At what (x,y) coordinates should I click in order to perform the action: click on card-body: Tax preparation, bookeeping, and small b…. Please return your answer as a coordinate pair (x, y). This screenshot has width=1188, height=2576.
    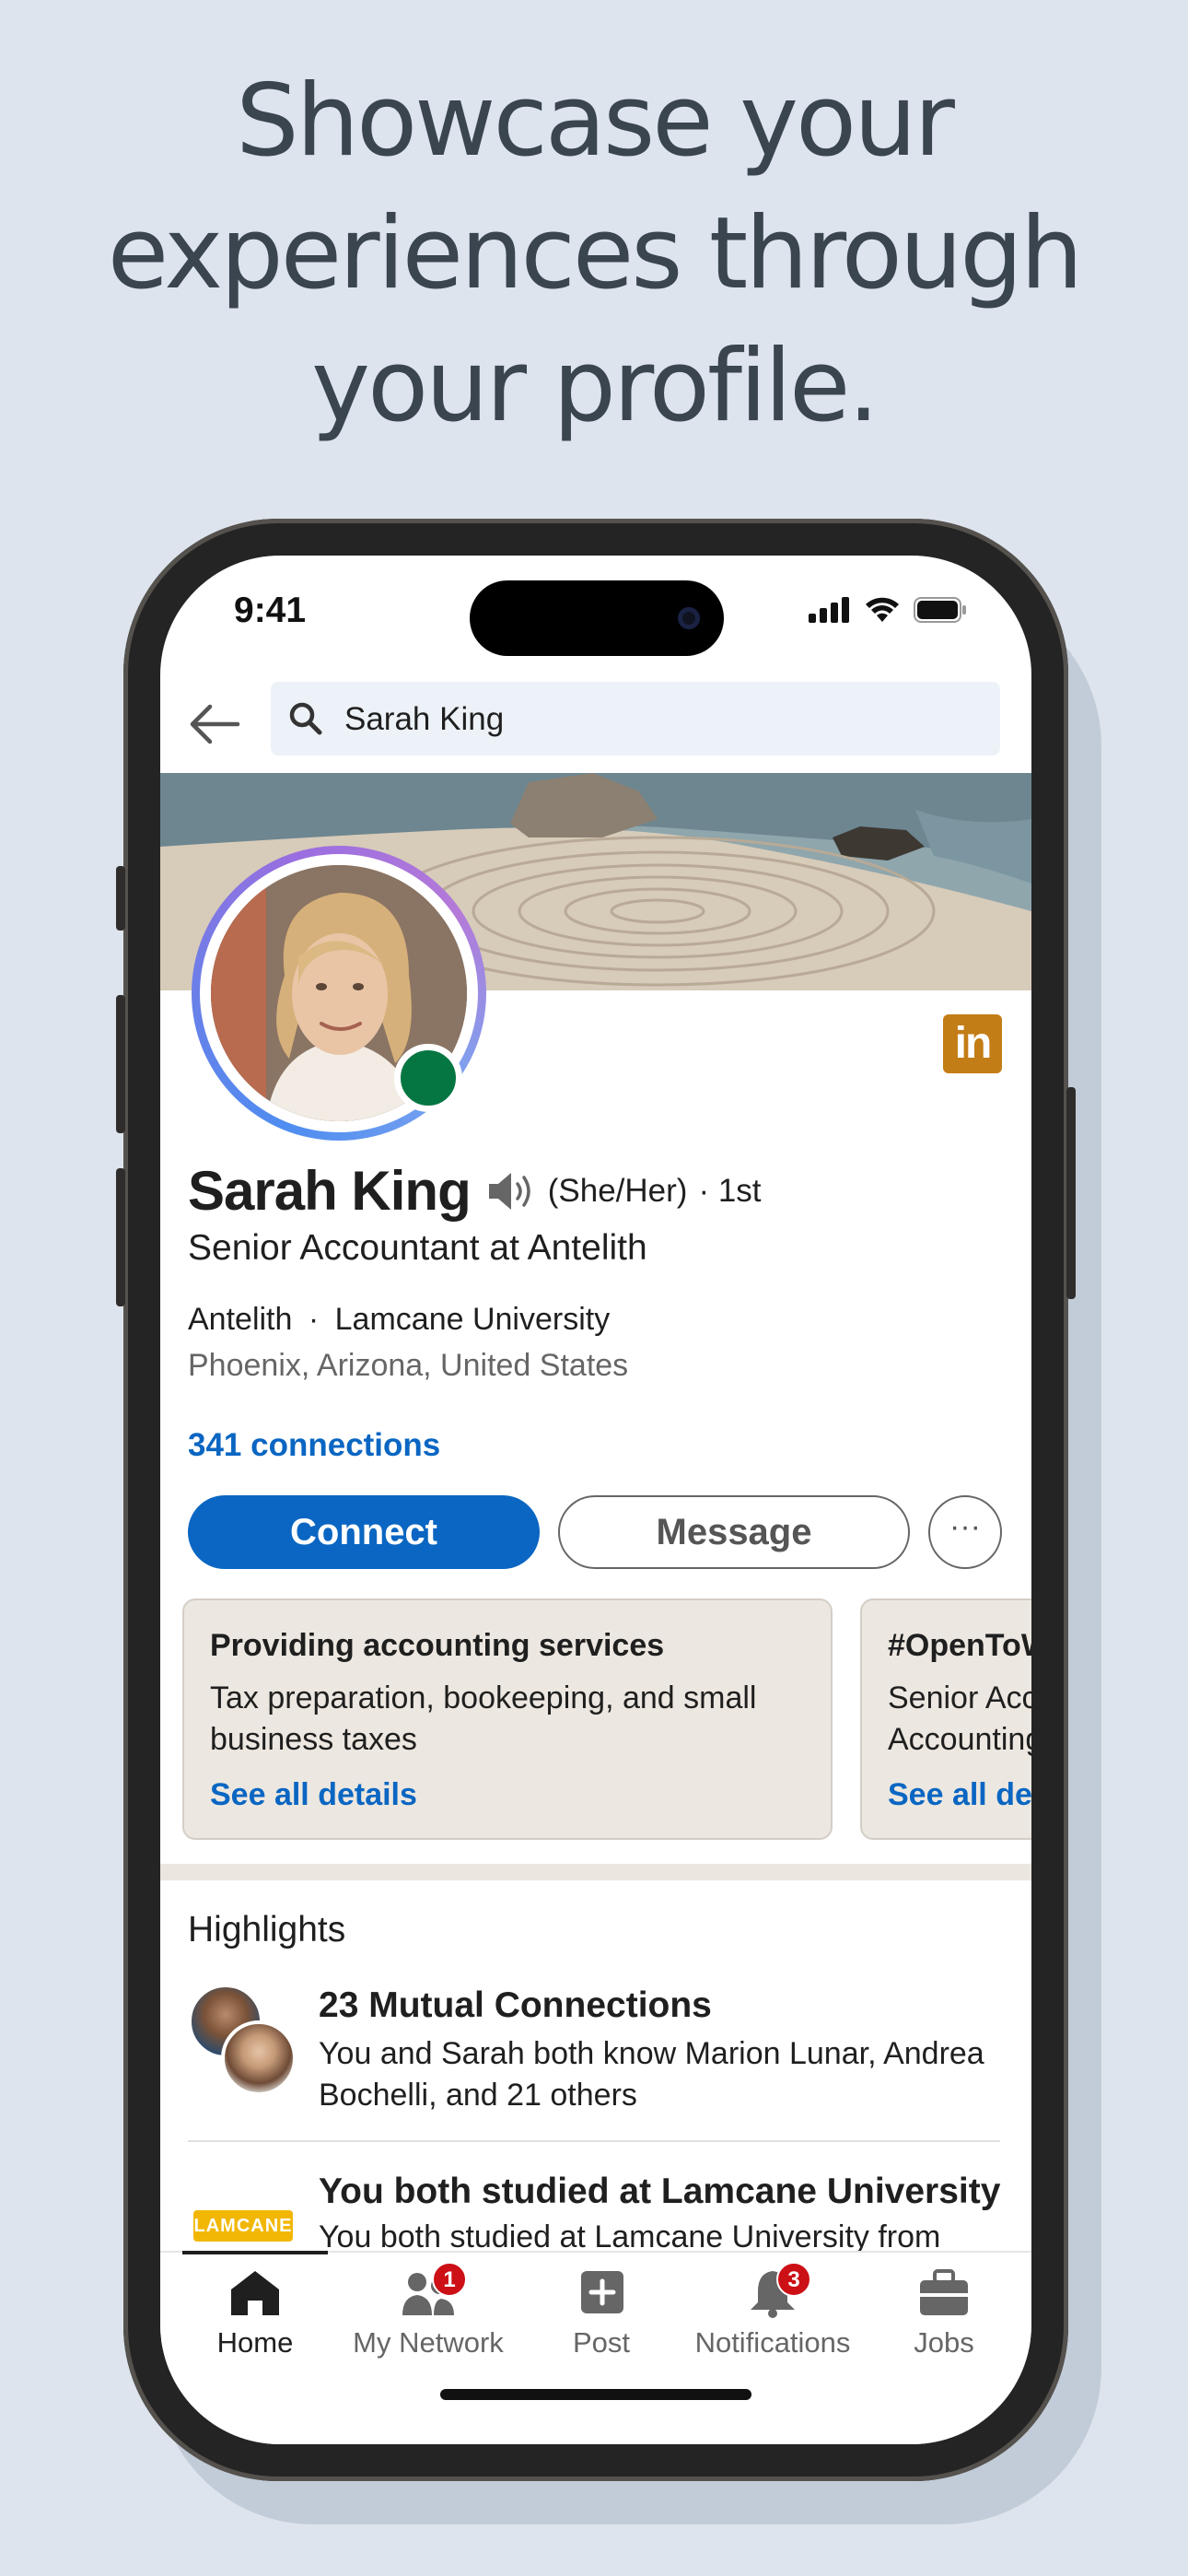
    Looking at the image, I should click on (483, 1718).